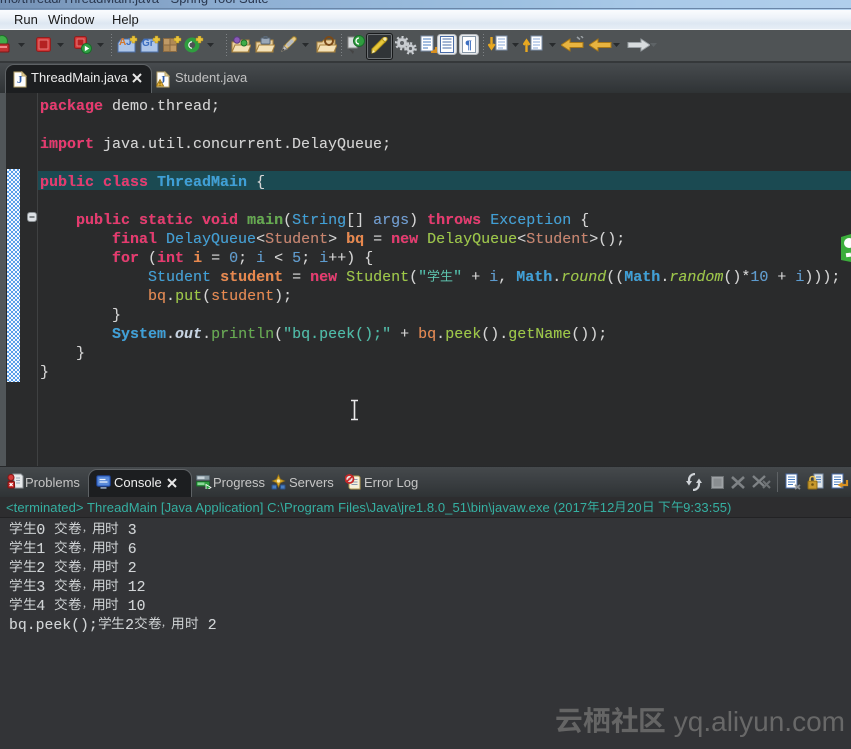 The height and width of the screenshot is (749, 851). I want to click on svg-text: J, so click(20, 80).